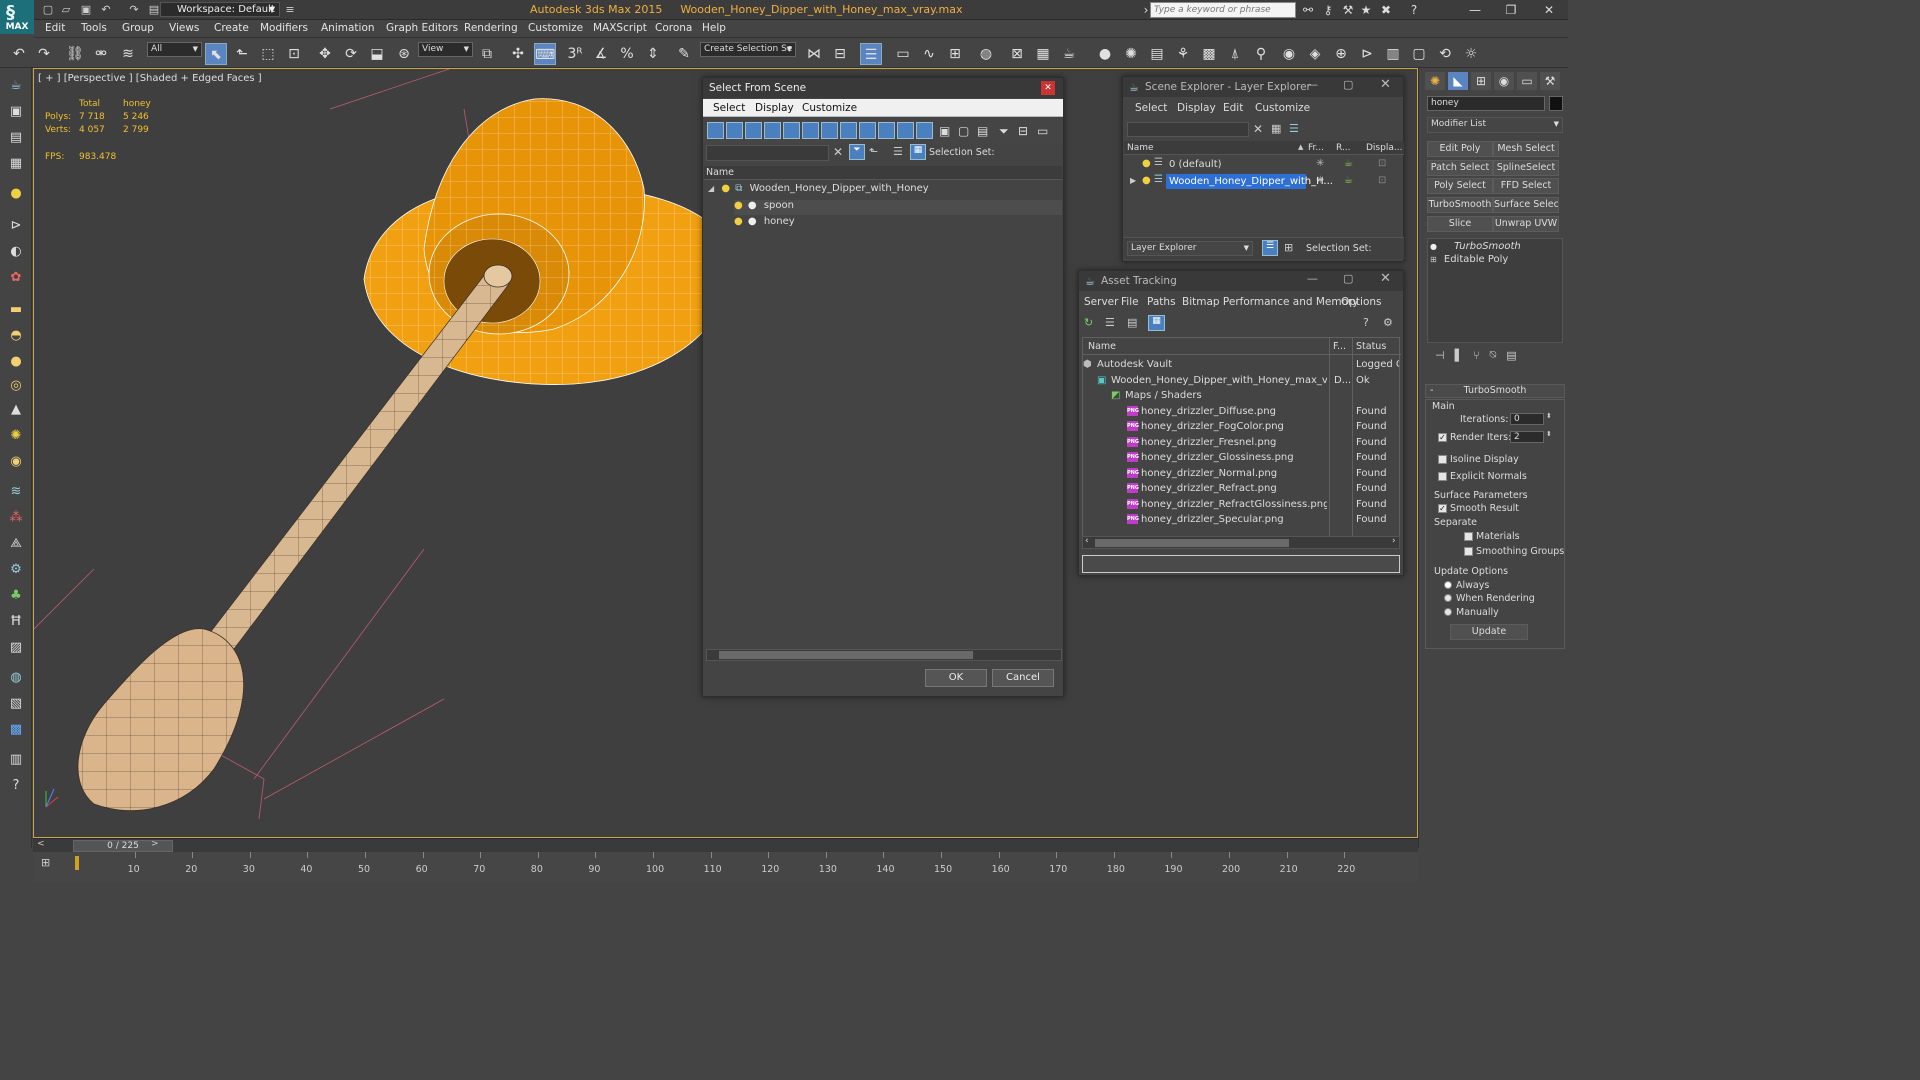 Image resolution: width=1920 pixels, height=1080 pixels. I want to click on undo-icon: ↶, so click(19, 54).